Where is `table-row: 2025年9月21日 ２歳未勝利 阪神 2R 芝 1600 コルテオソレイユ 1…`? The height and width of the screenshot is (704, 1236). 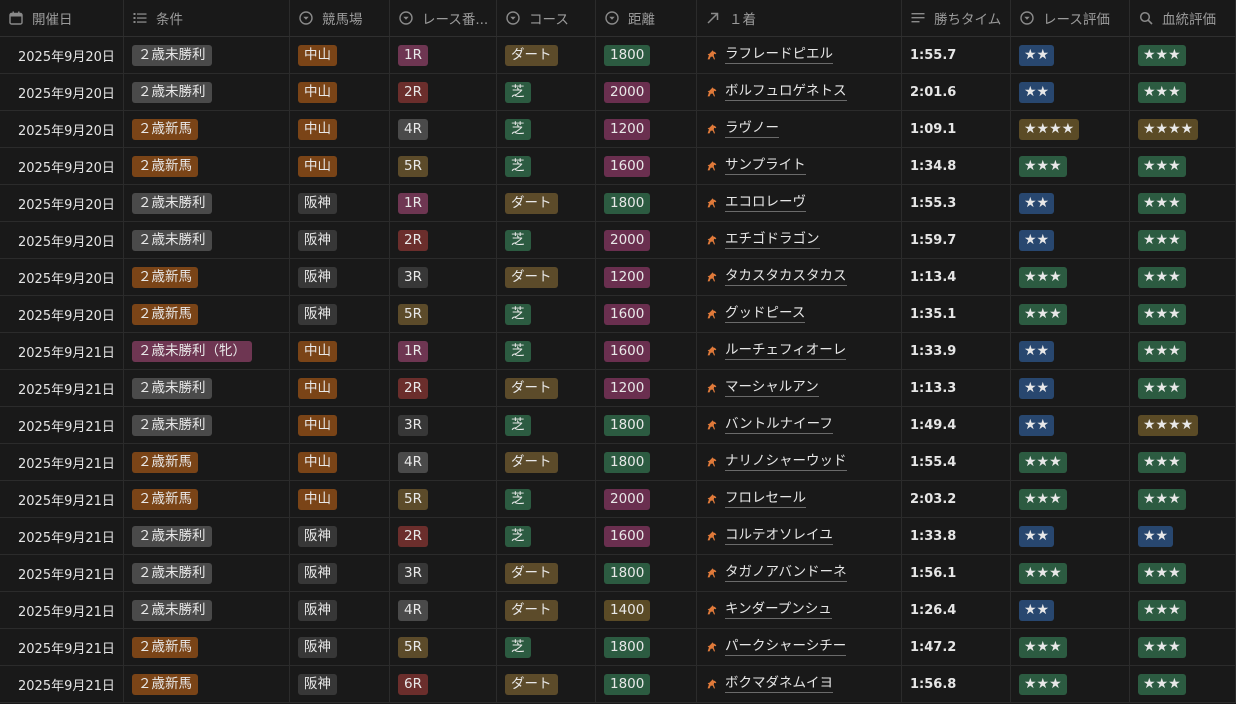 table-row: 2025年9月21日 ２歳未勝利 阪神 2R 芝 1600 コルテオソレイユ 1… is located at coordinates (618, 536).